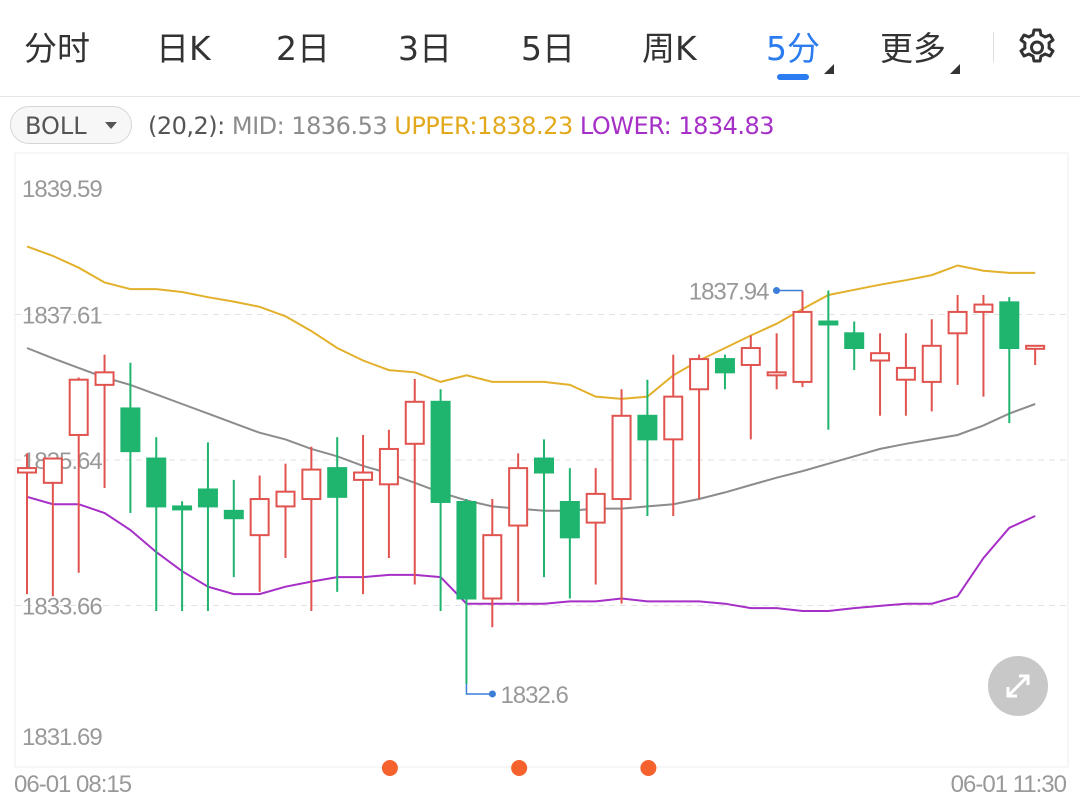  I want to click on expand-icon, so click(1018, 686).